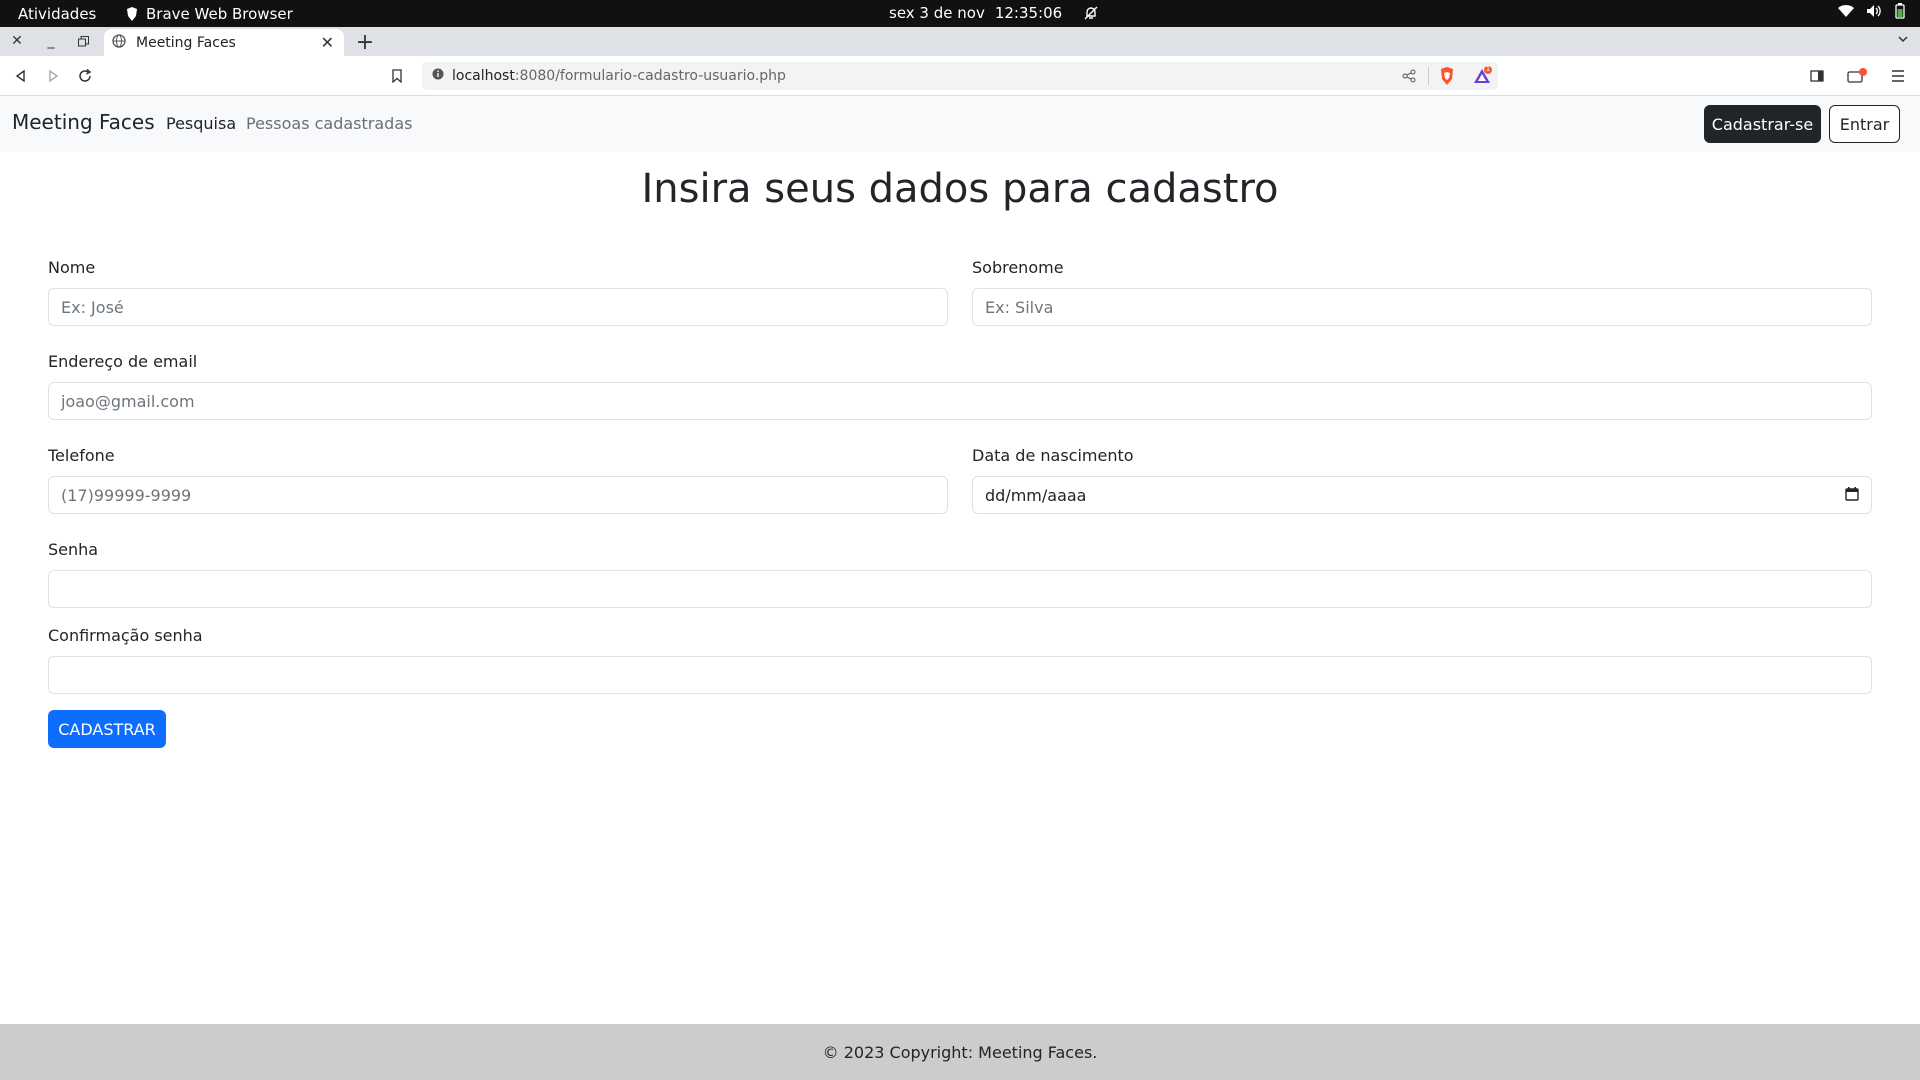  I want to click on page-footer: © 2023 Copyright: Meeting Faces., so click(960, 1052).